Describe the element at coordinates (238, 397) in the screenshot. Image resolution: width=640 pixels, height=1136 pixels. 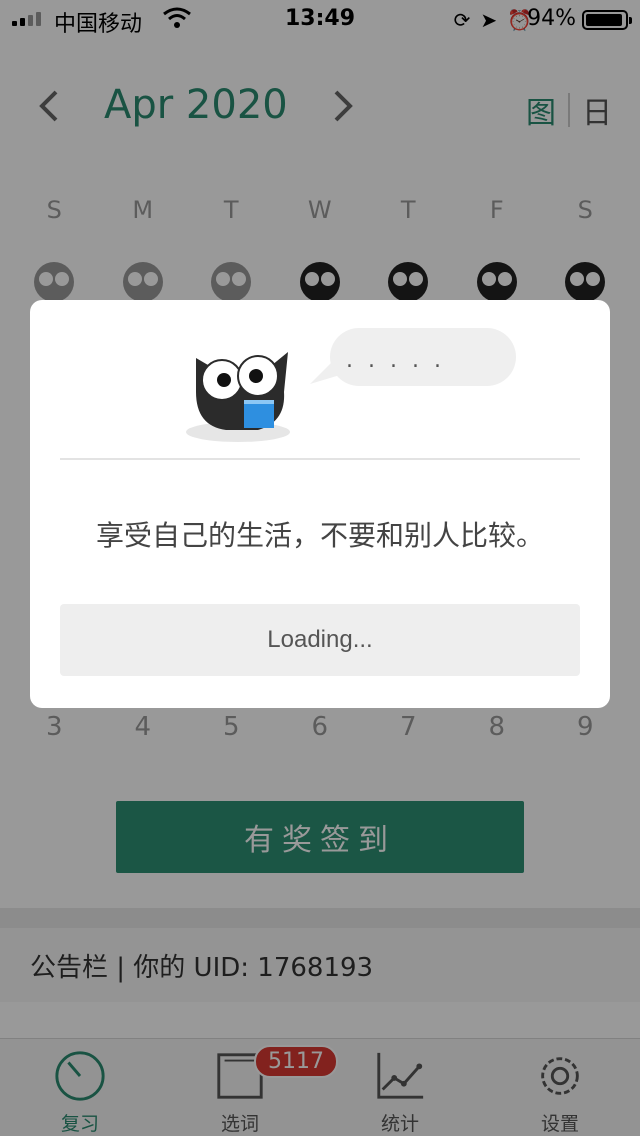
I see `owl-mascot-icon` at that location.